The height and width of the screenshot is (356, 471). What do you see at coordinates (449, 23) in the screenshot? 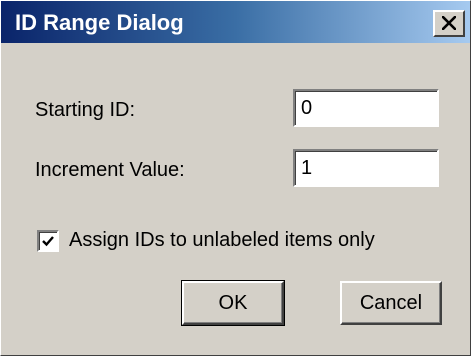
I see `close-button` at bounding box center [449, 23].